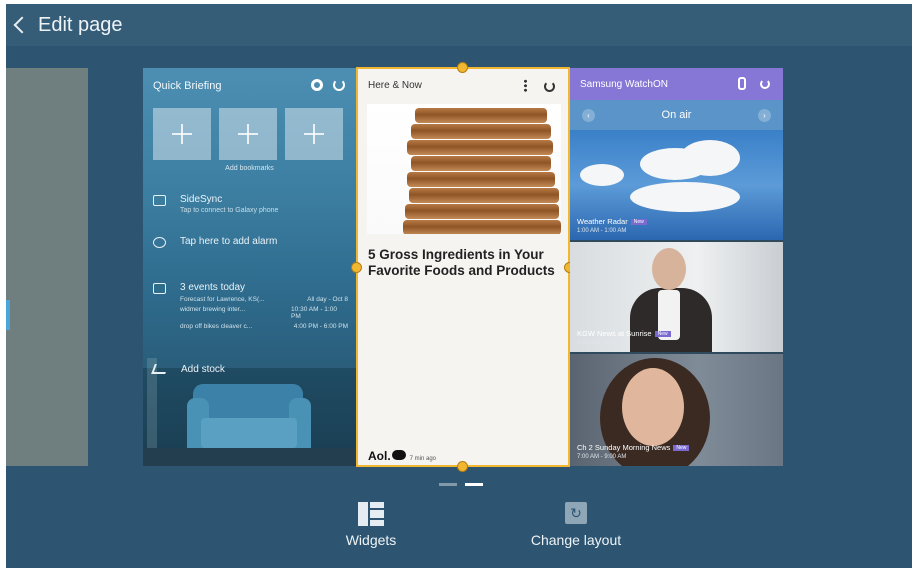 The image size is (918, 572). I want to click on change-layout-icon: ↻, so click(576, 513).